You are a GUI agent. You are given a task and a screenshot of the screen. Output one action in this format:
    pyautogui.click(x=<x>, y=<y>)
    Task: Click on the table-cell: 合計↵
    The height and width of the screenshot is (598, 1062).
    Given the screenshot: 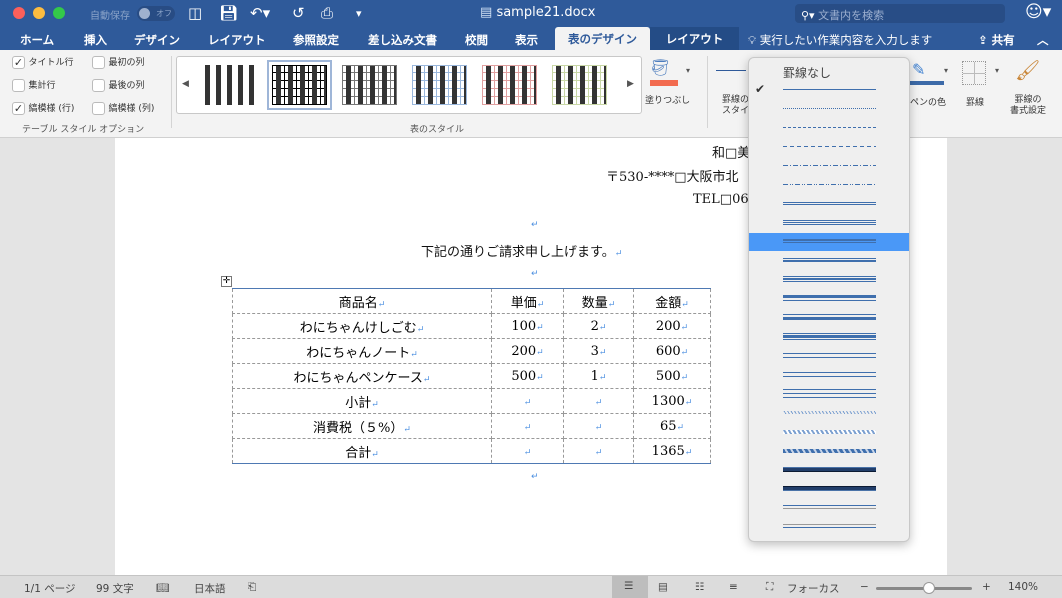 What is the action you would take?
    pyautogui.click(x=362, y=451)
    